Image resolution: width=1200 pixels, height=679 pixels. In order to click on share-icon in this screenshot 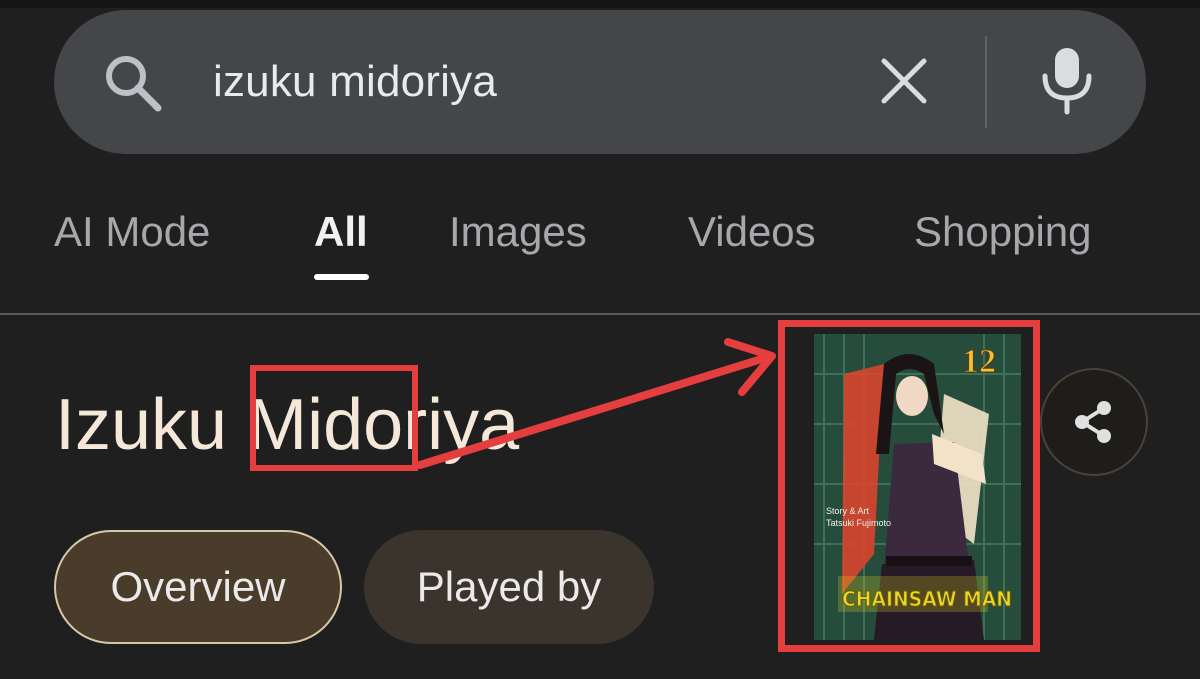, I will do `click(1093, 422)`.